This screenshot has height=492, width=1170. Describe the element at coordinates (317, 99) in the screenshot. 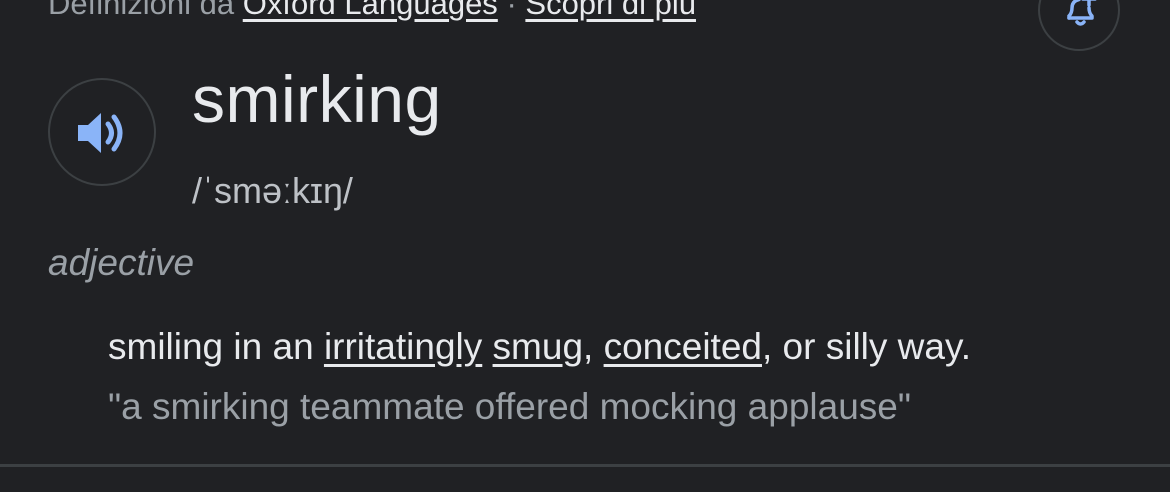

I see `headword: smirking` at that location.